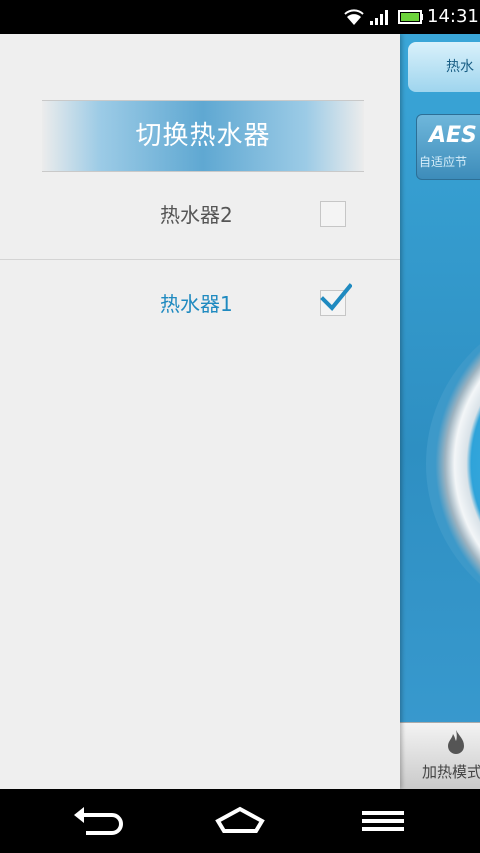  Describe the element at coordinates (444, 67) in the screenshot. I see `bg-tab: 热水` at that location.